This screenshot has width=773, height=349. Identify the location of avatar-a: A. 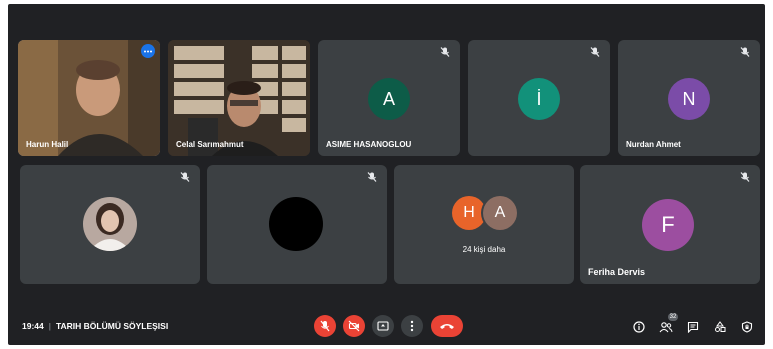
(389, 99).